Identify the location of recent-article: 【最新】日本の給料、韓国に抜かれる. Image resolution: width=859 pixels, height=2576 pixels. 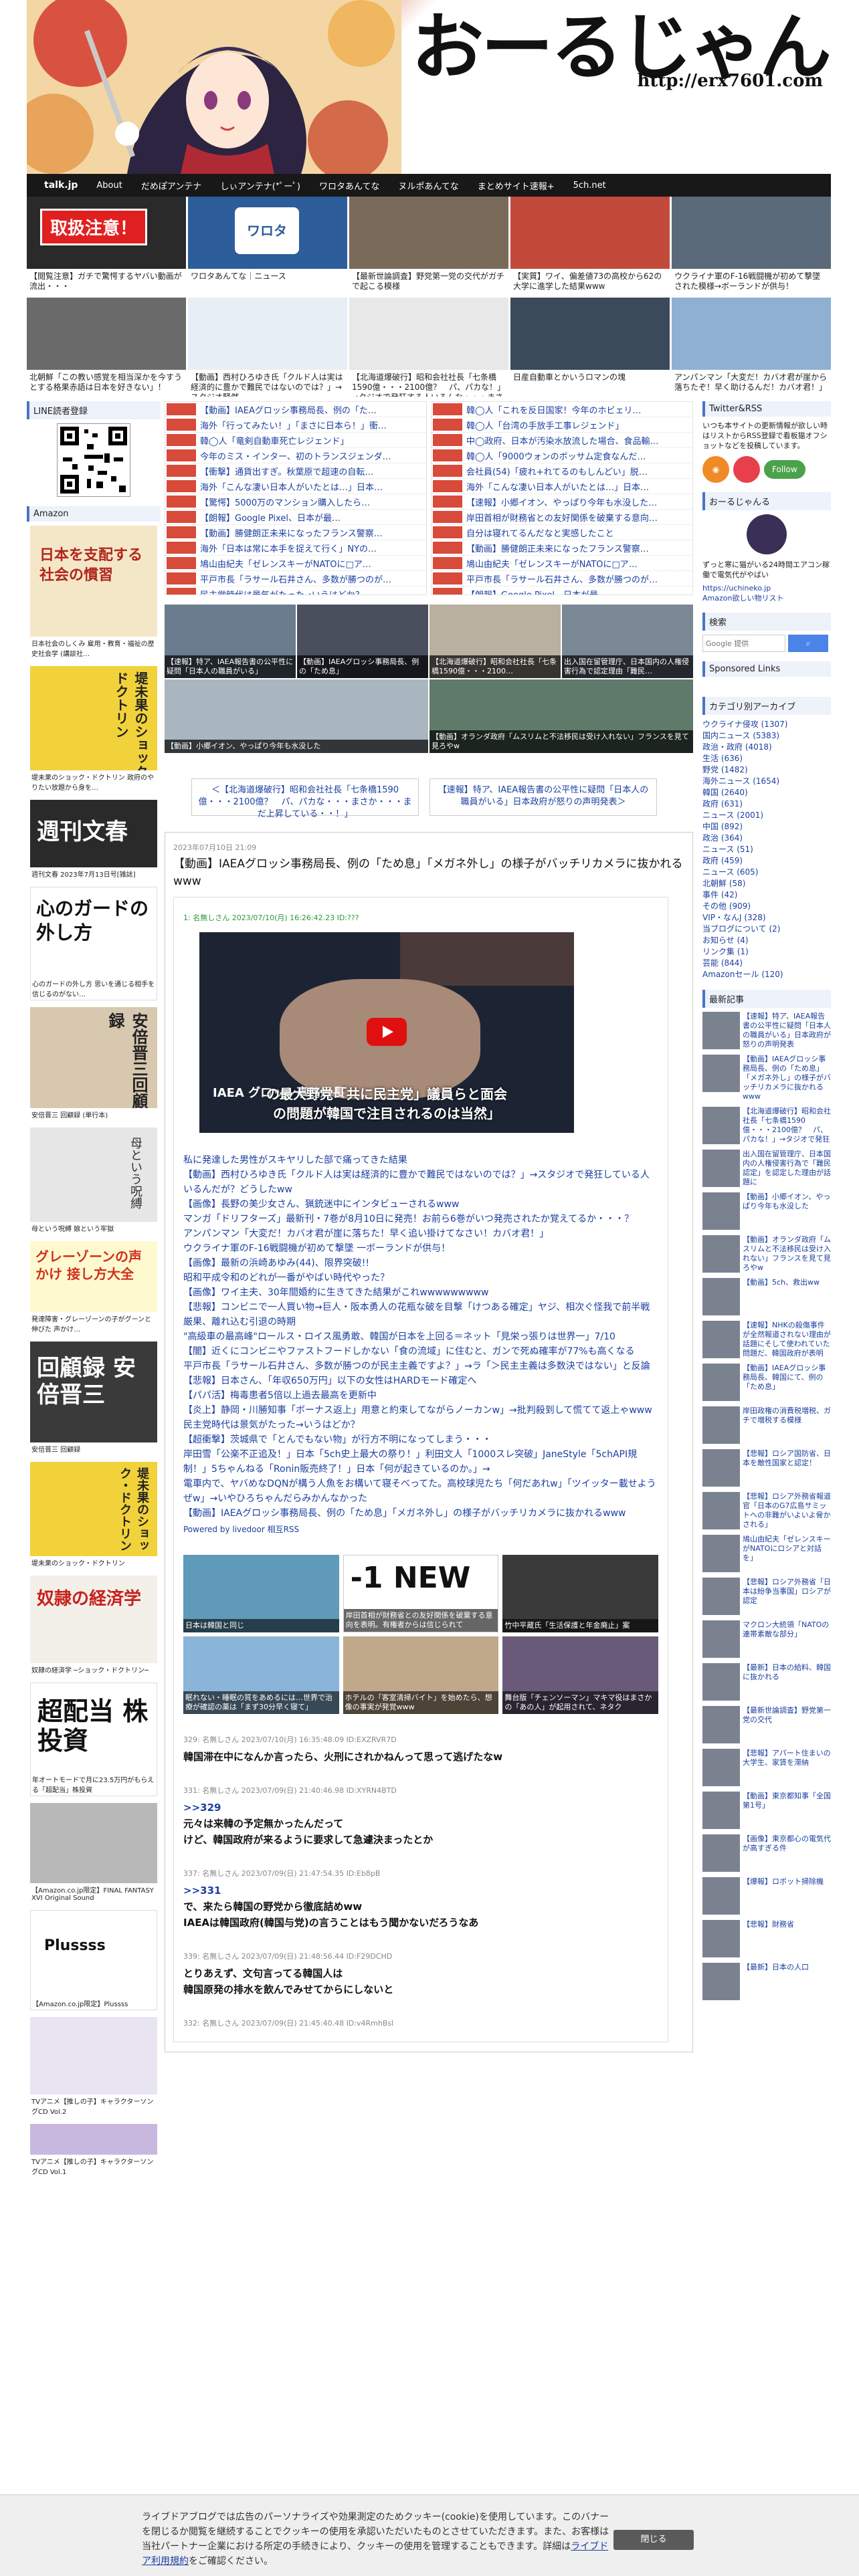
(767, 1682).